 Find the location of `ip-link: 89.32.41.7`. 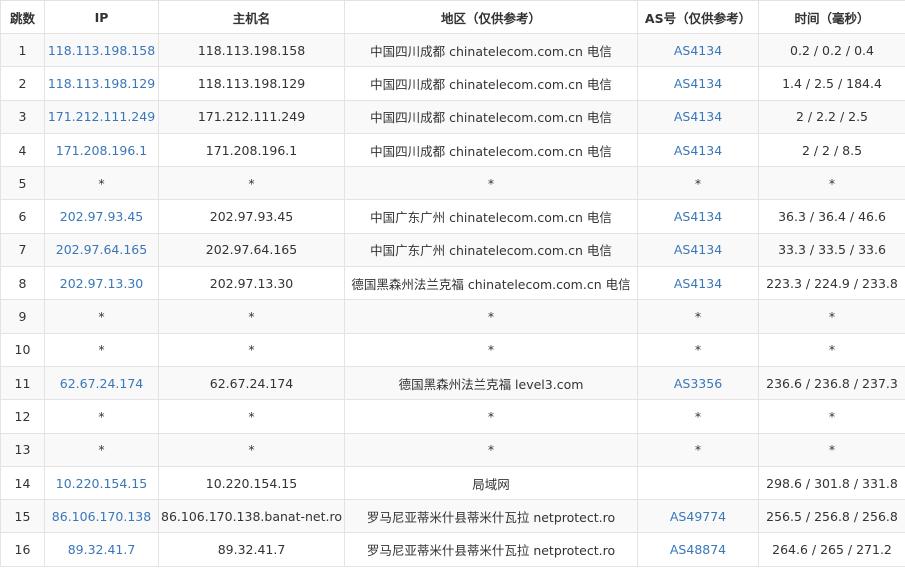

ip-link: 89.32.41.7 is located at coordinates (101, 549).